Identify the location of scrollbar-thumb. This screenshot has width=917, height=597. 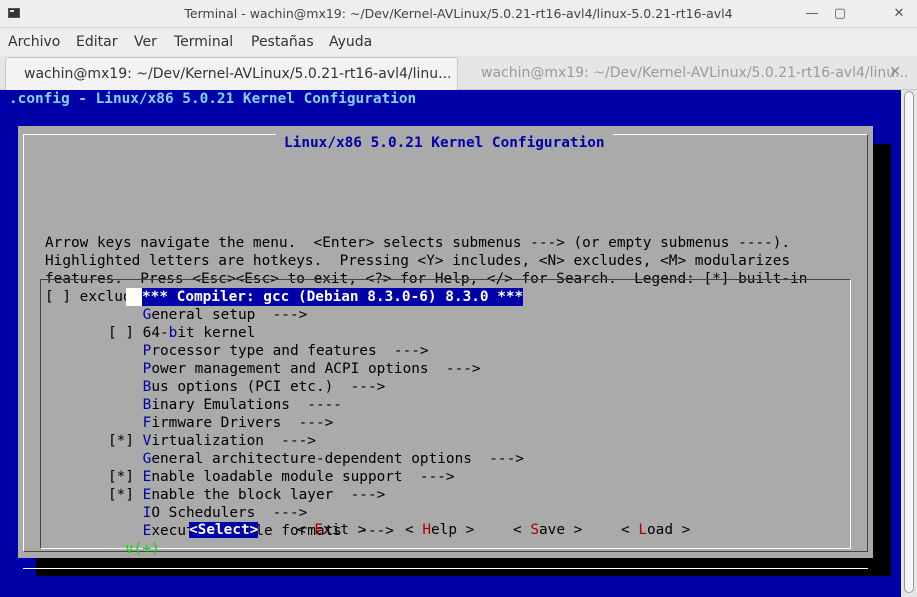
(909, 342).